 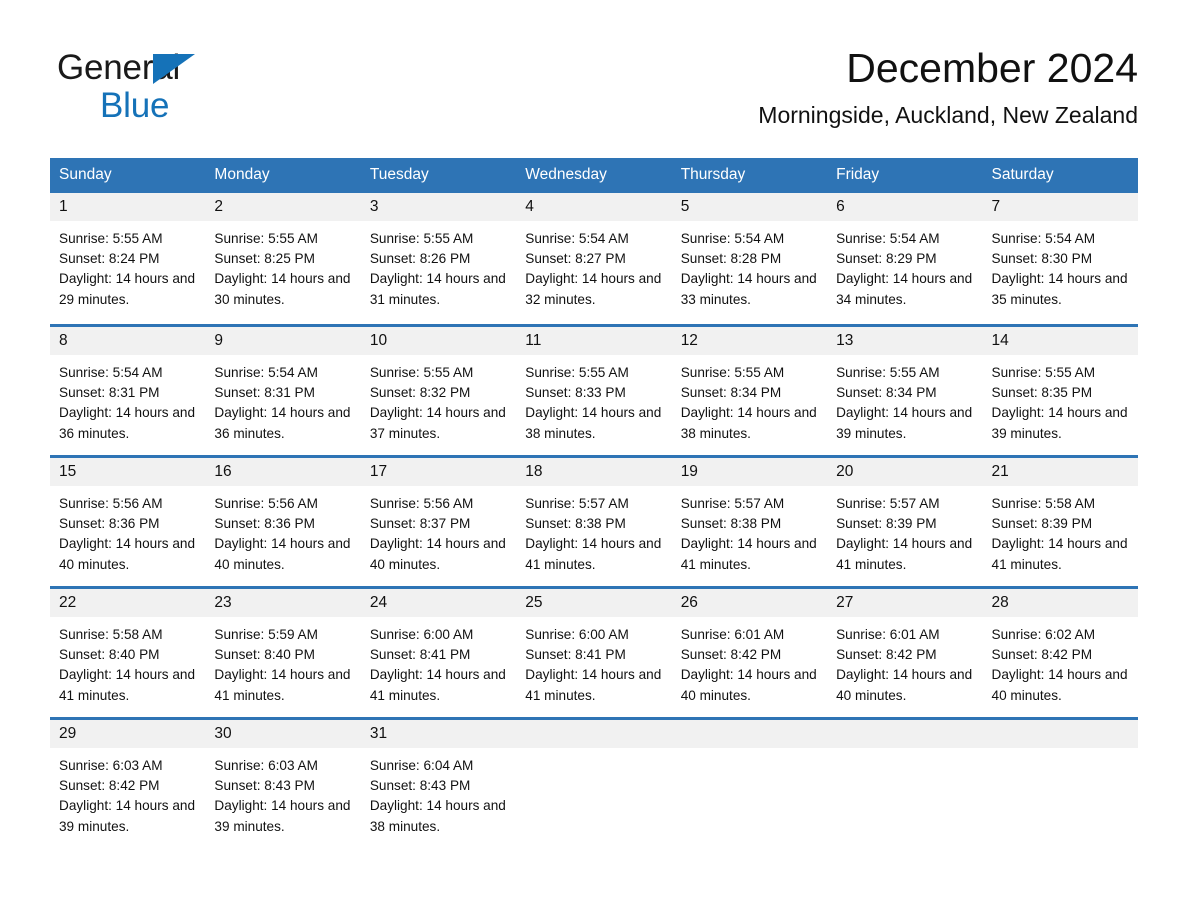 I want to click on daylight-text: Daylight: 14 hours and 30 minutes., so click(x=282, y=289).